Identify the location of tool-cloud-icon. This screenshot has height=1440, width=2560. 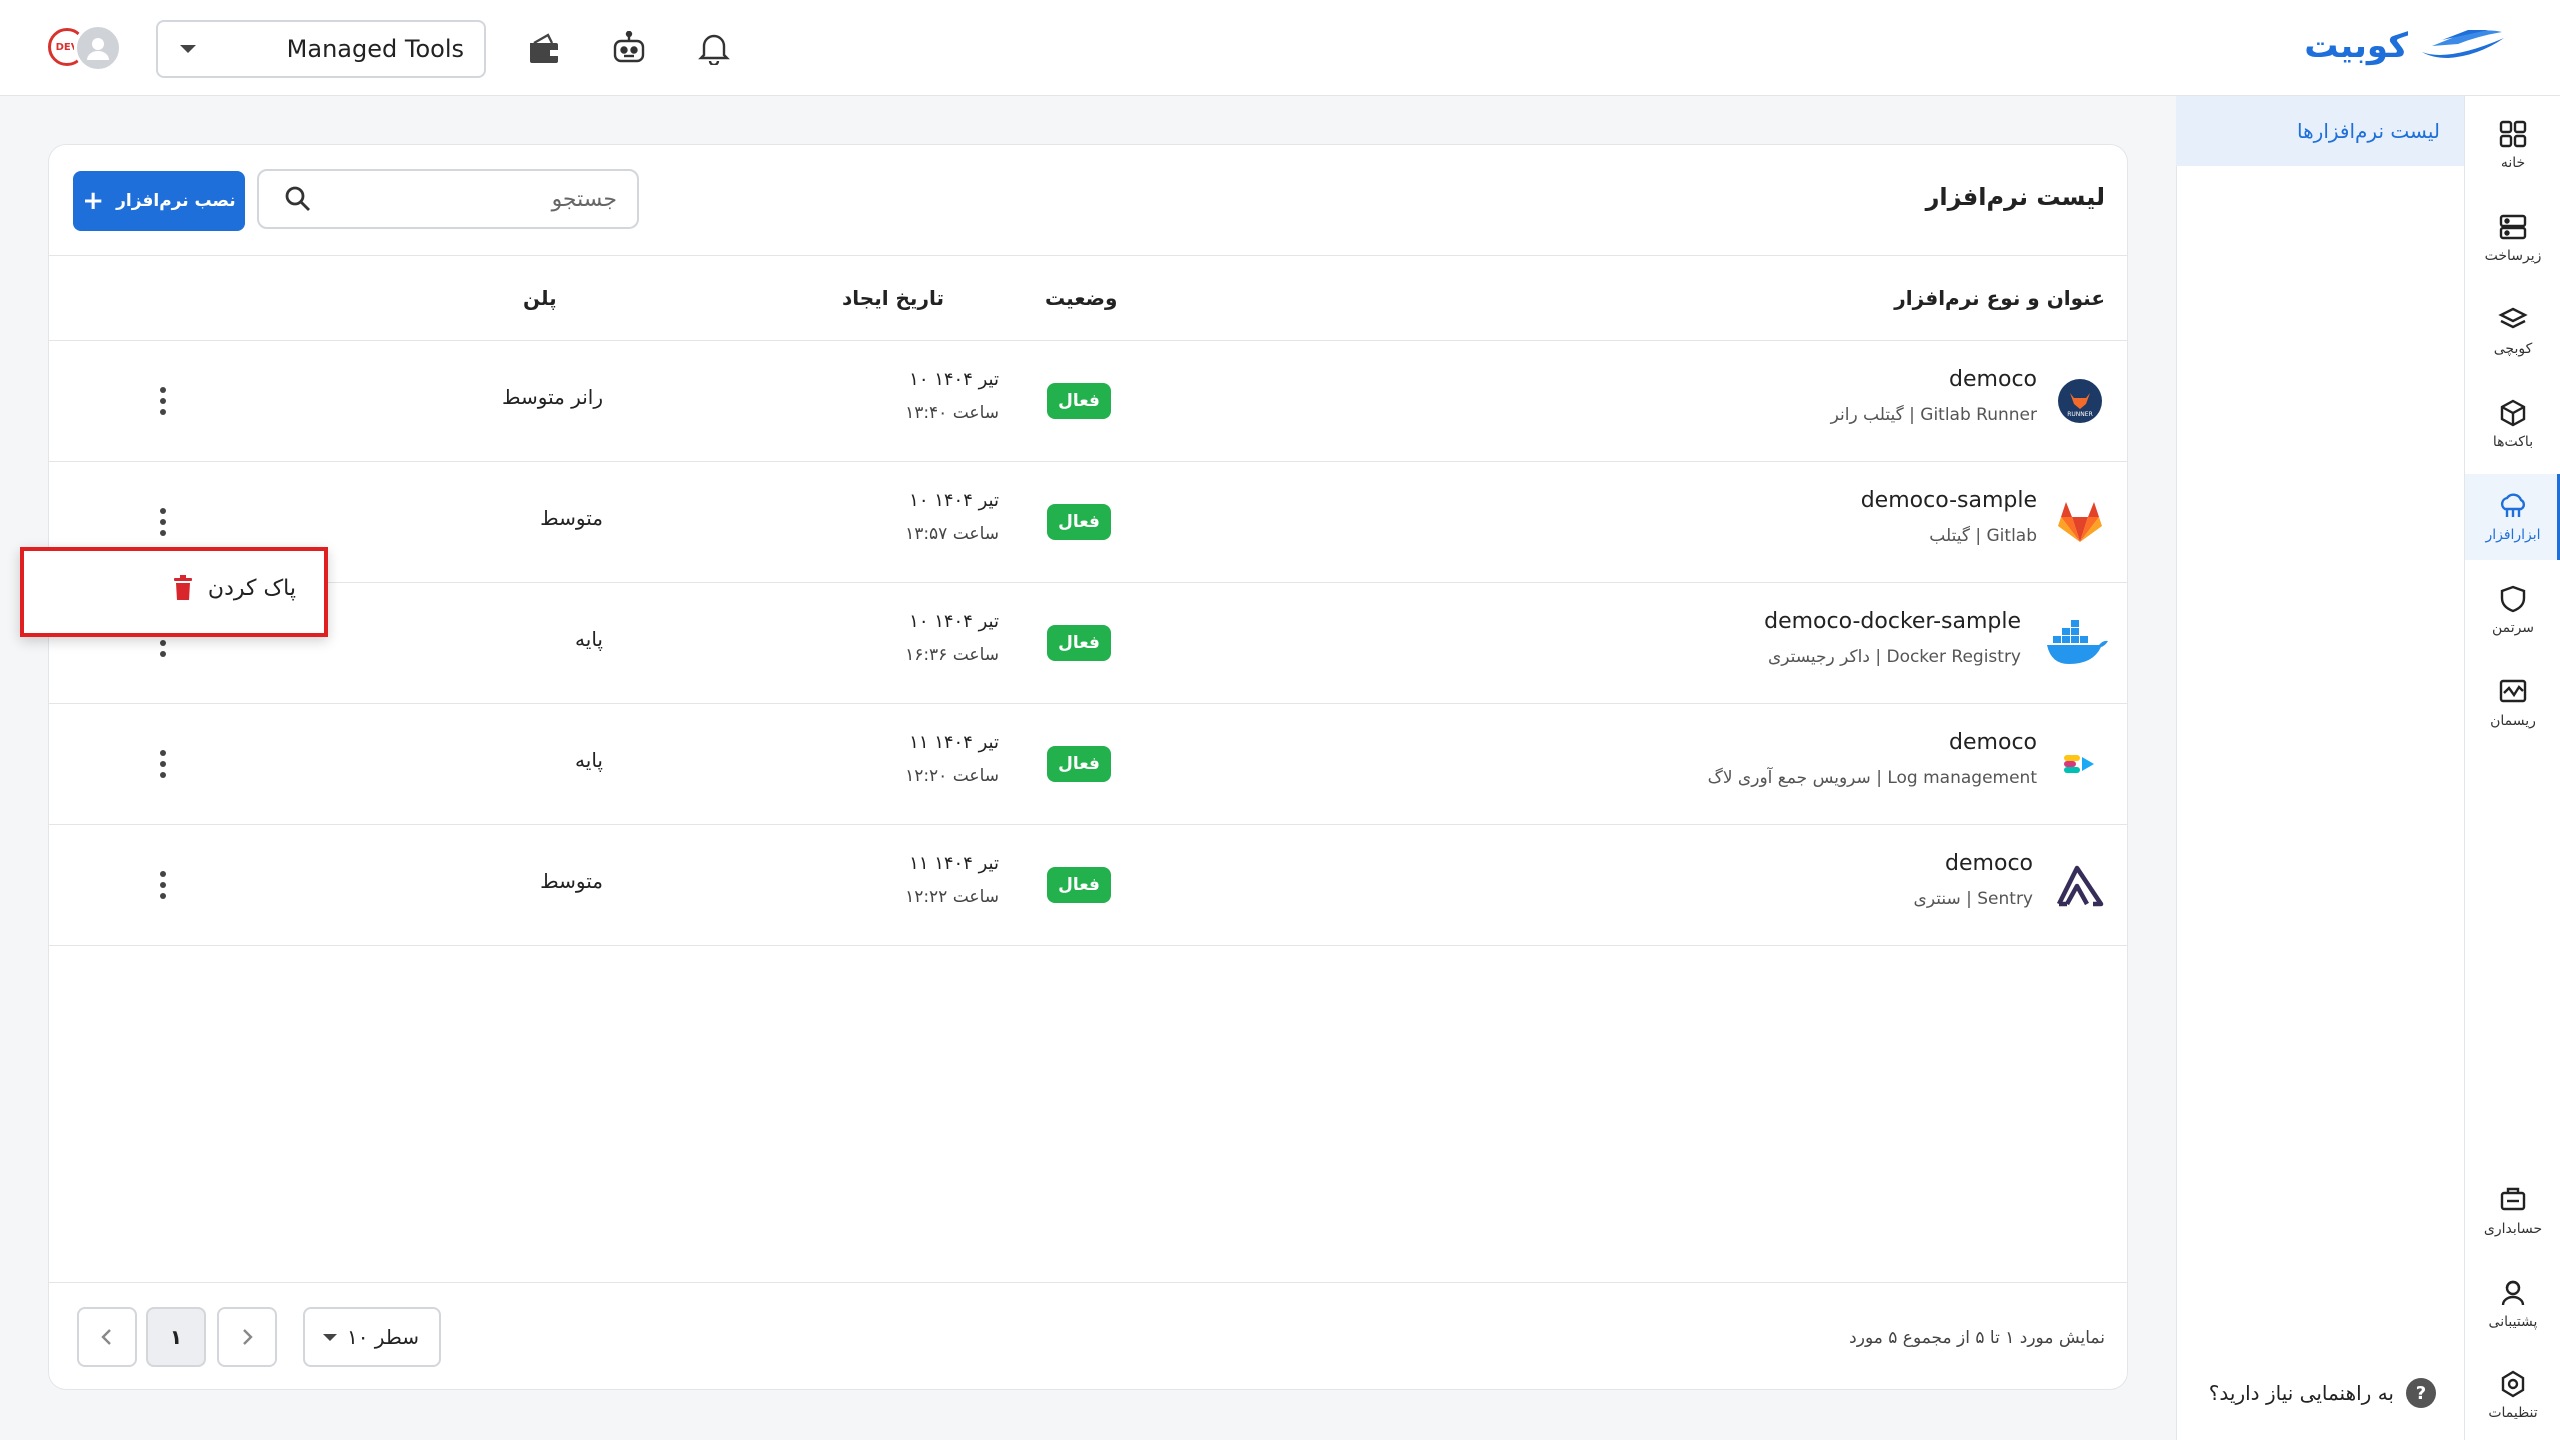
(2512, 505).